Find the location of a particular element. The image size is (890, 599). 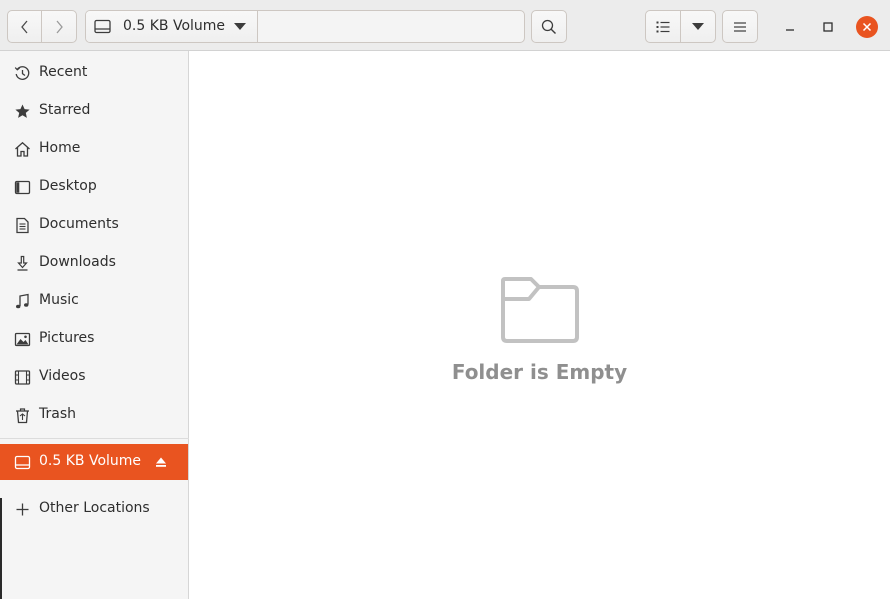

star-icon is located at coordinates (22, 111).